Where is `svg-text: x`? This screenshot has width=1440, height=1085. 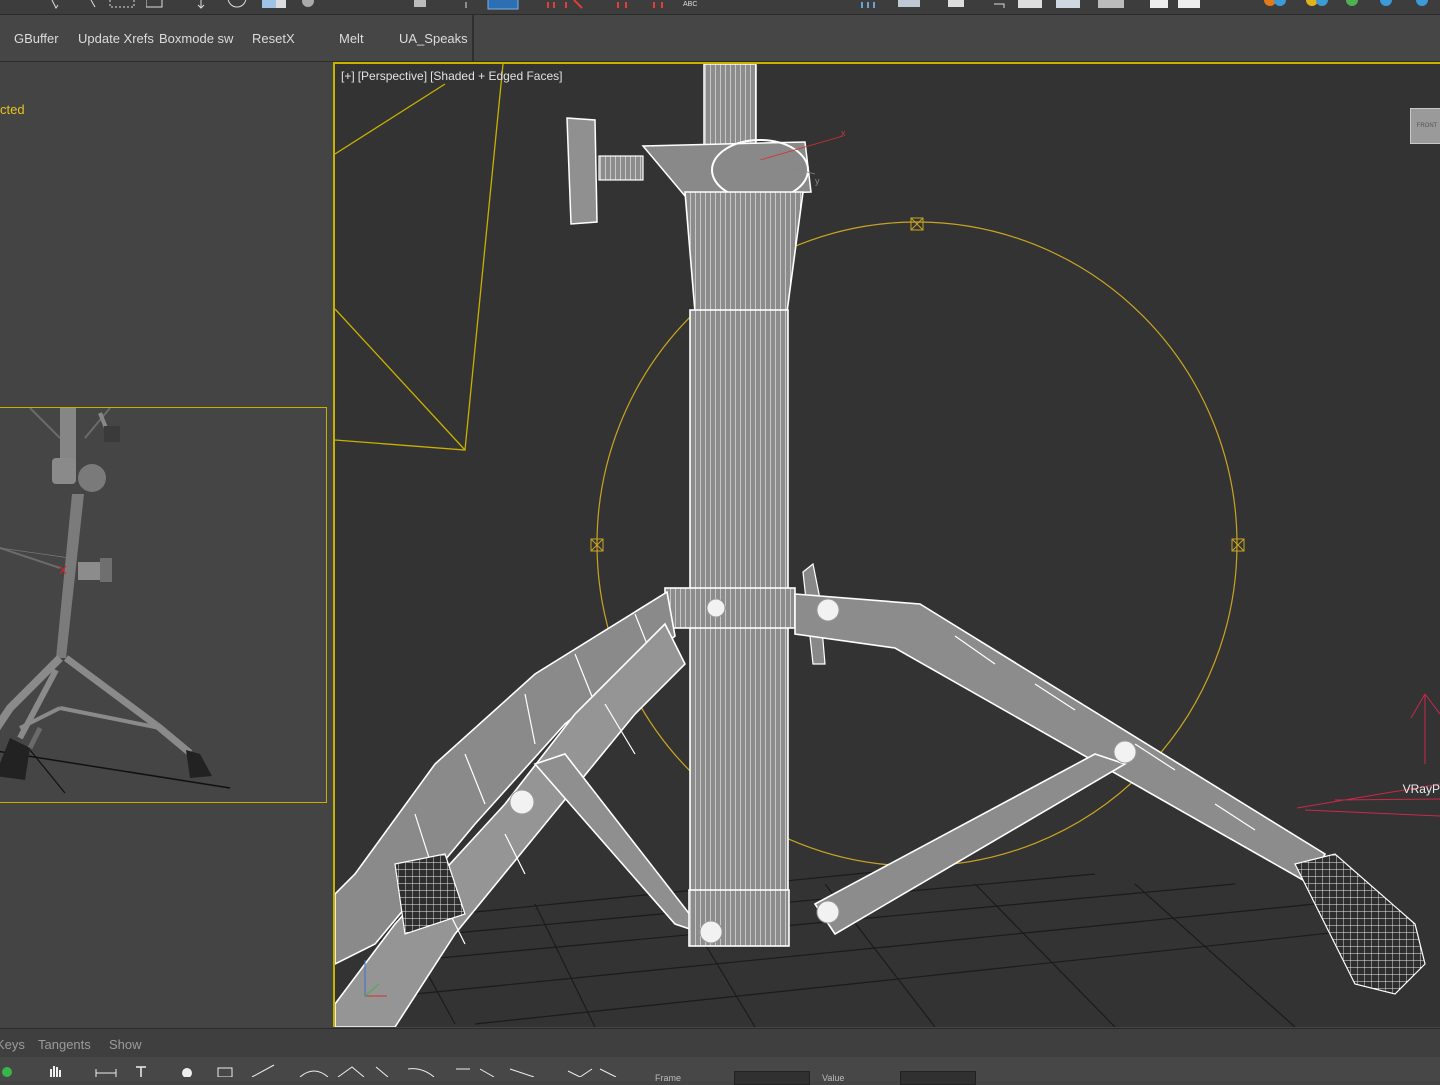
svg-text: x is located at coordinates (843, 133).